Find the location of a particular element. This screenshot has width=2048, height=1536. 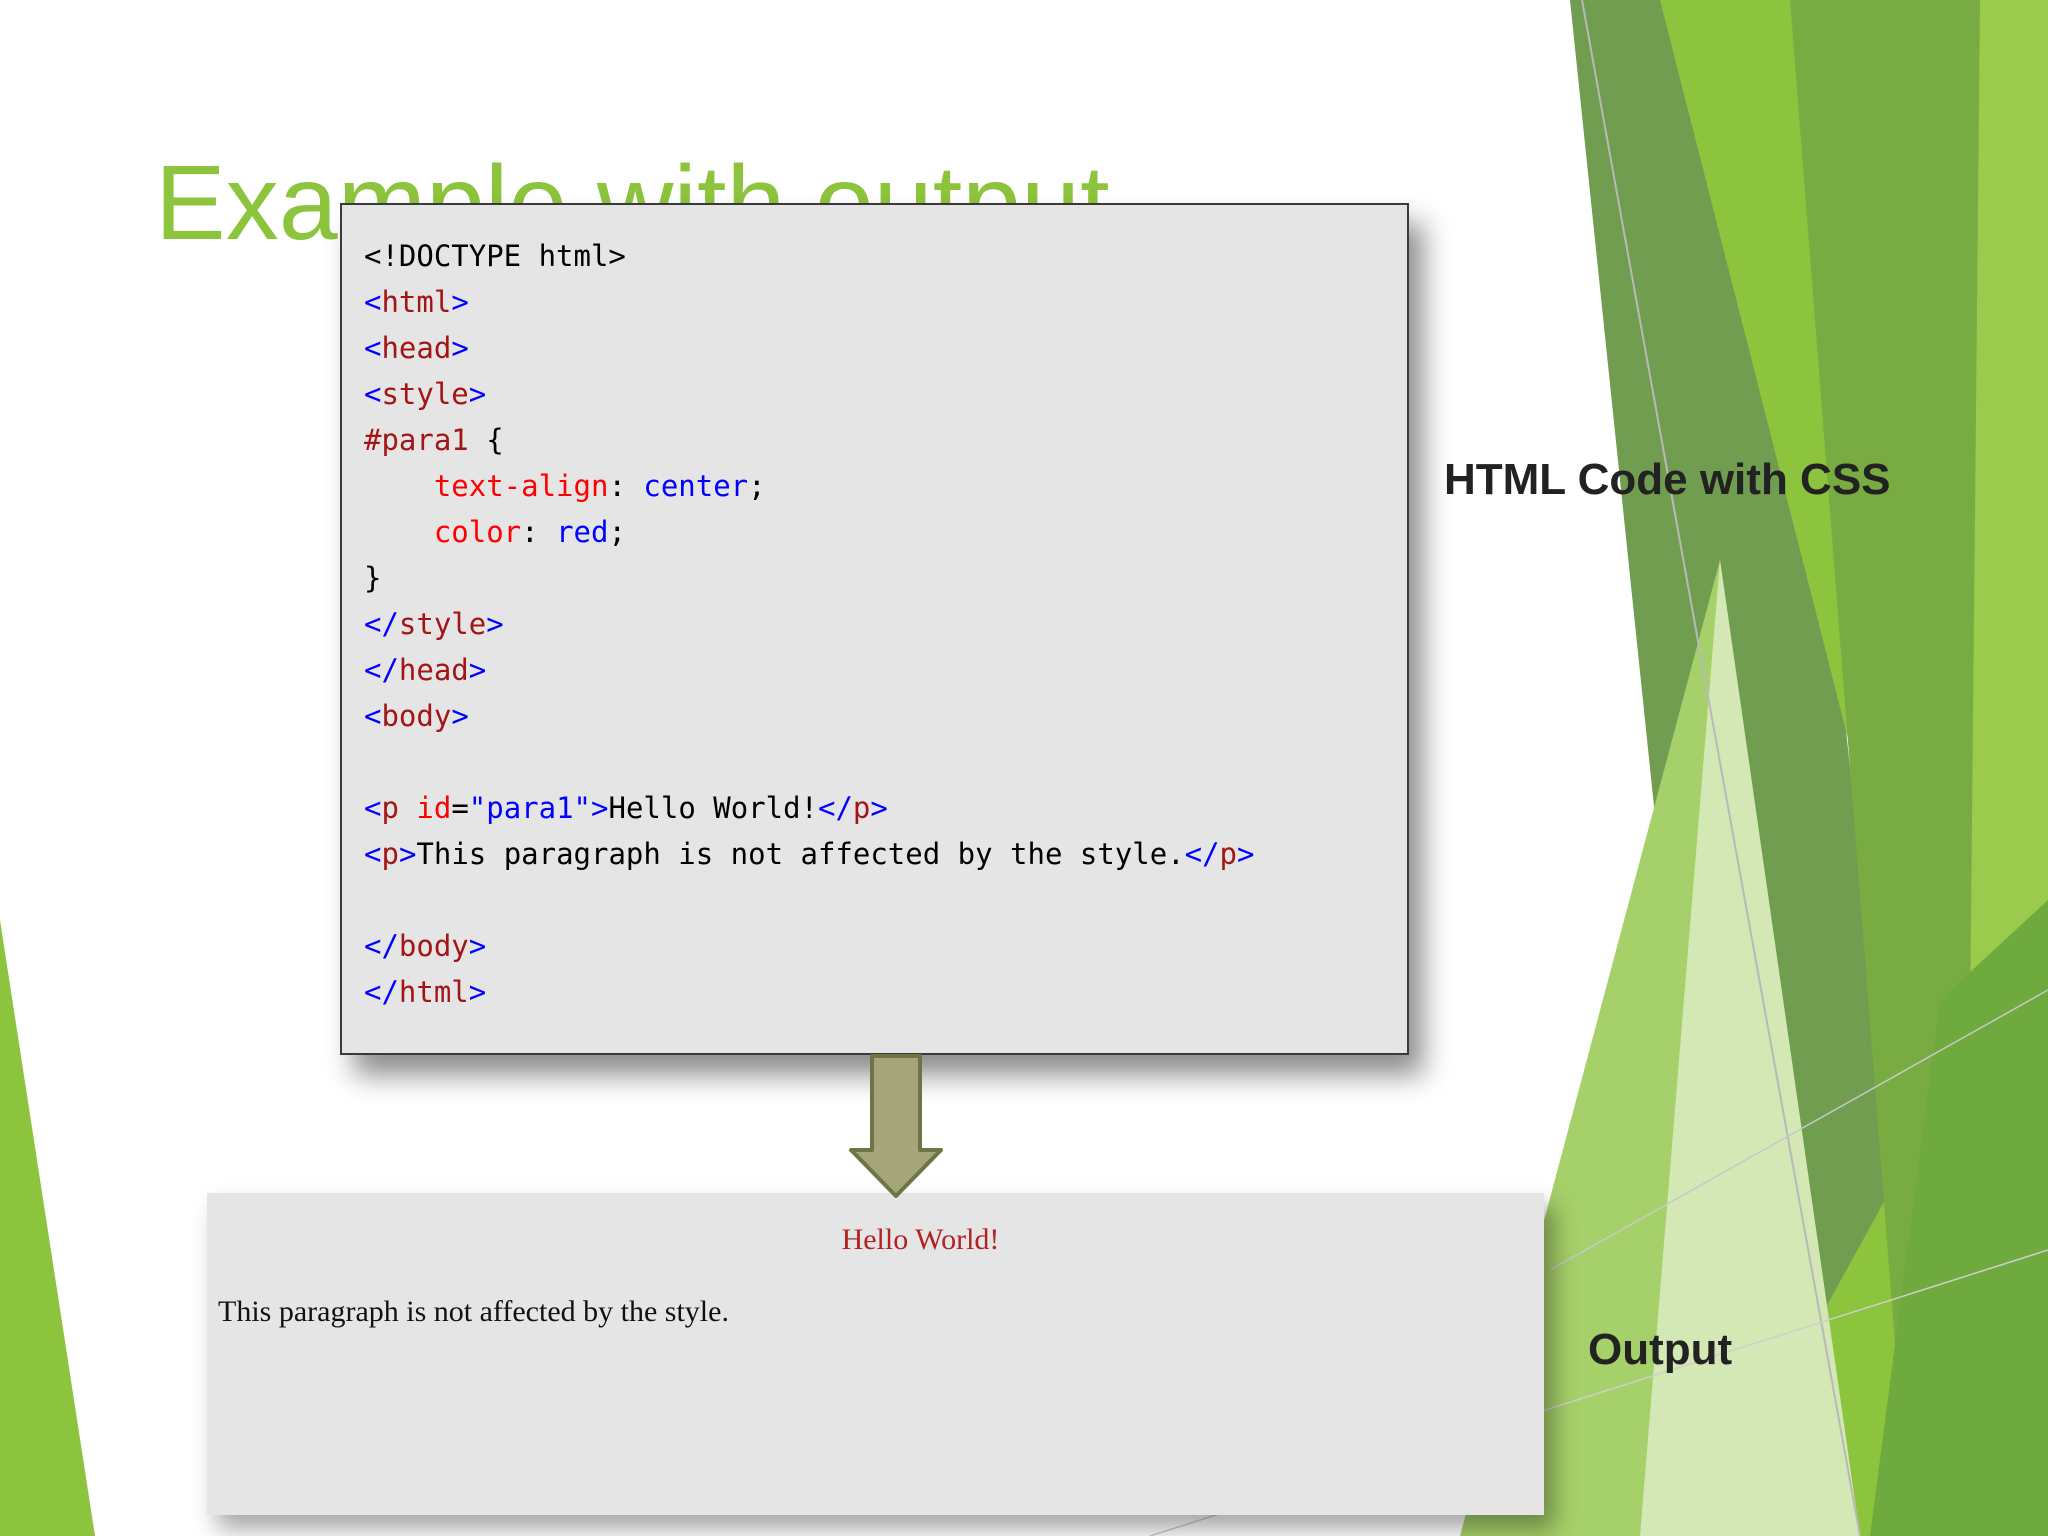

code-line: <body> is located at coordinates (885, 716).